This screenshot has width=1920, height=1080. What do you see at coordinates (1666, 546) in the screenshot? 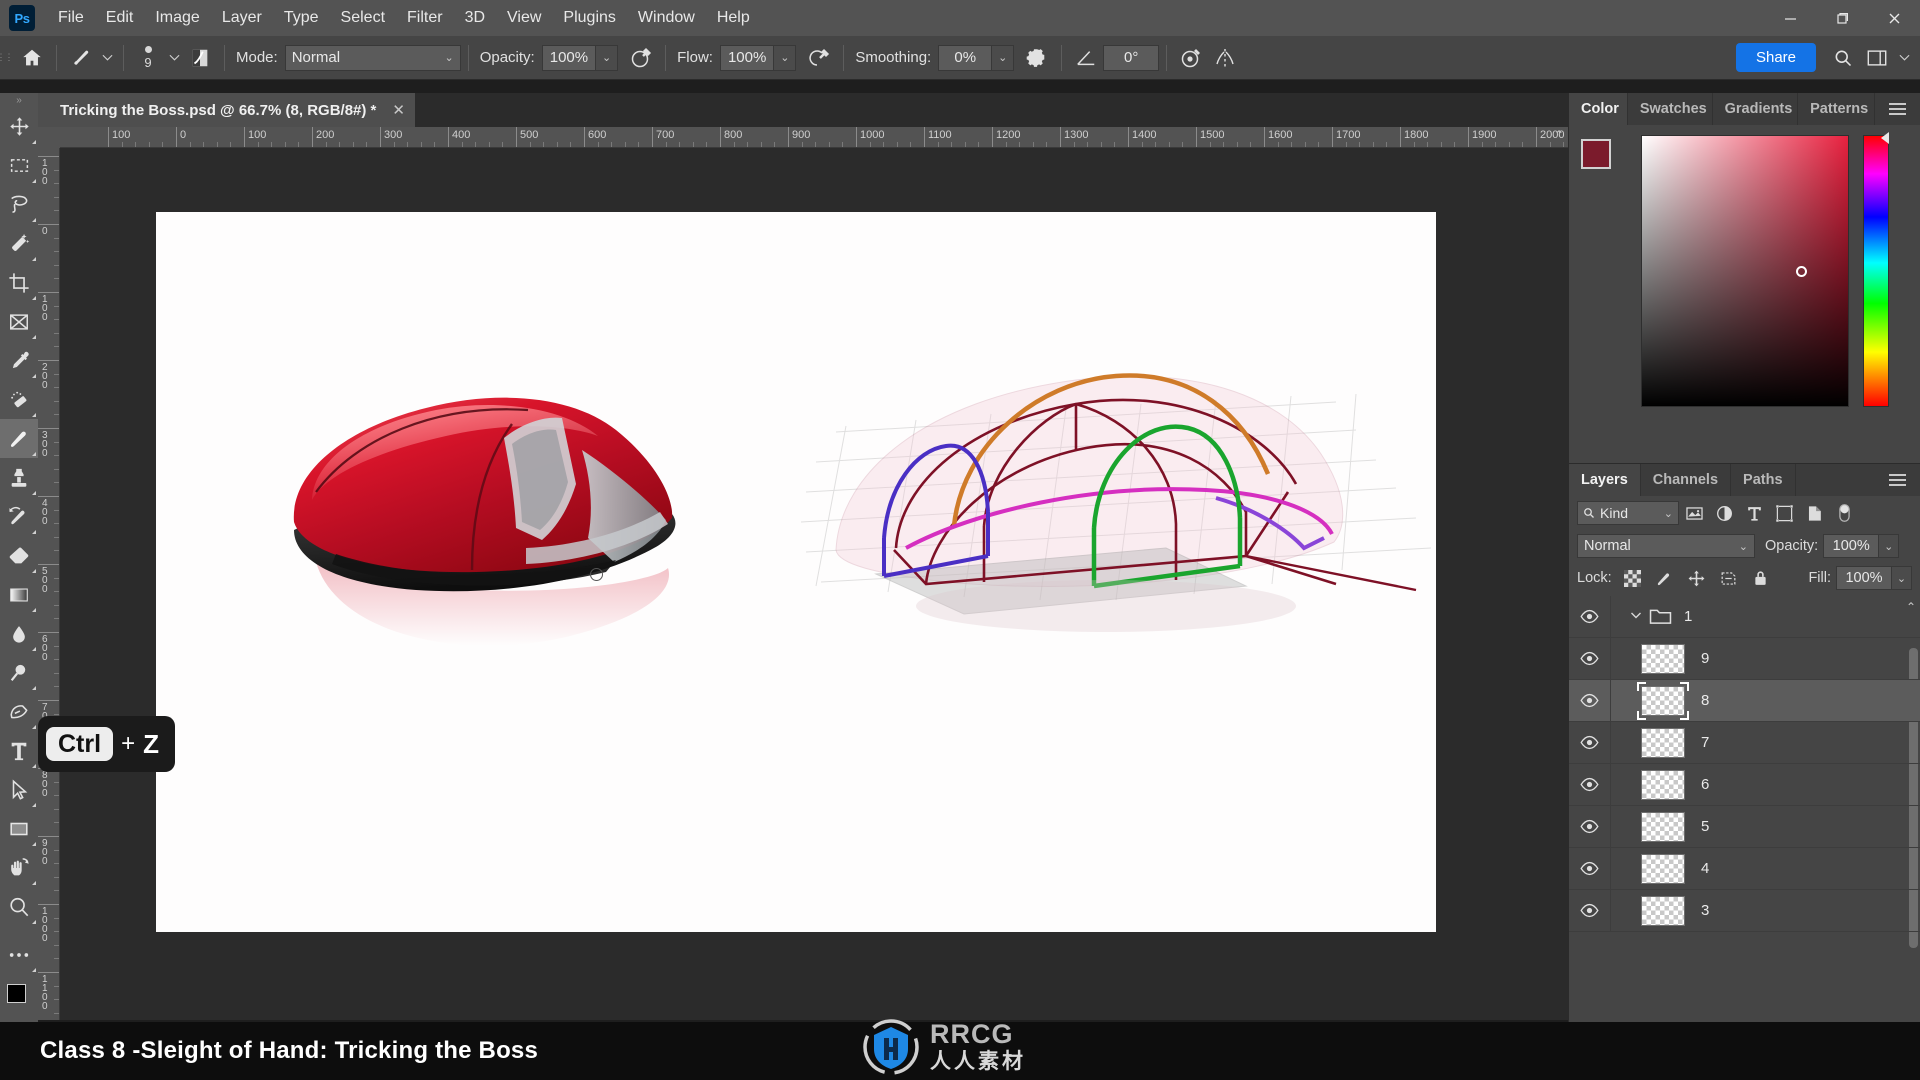
I see `layer-blend-mode-select: Normal ⌄` at bounding box center [1666, 546].